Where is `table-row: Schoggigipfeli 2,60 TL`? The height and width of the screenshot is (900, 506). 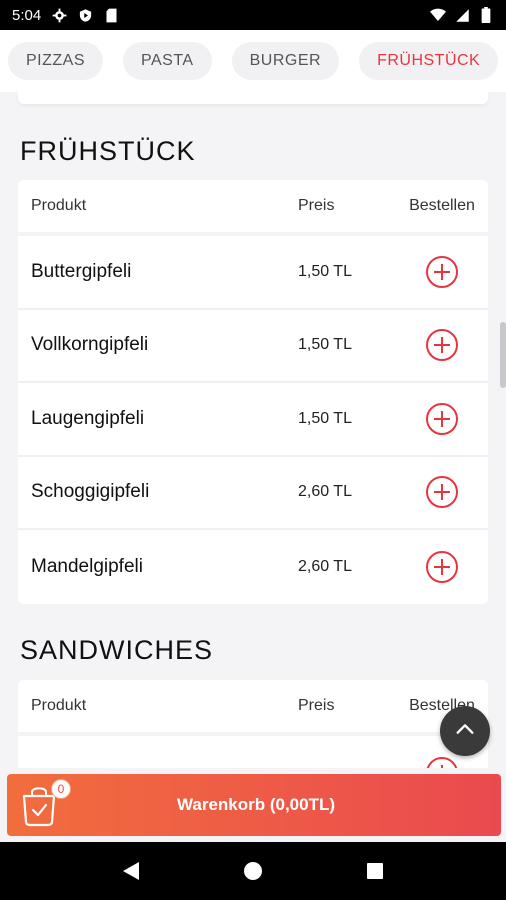 table-row: Schoggigipfeli 2,60 TL is located at coordinates (253, 493).